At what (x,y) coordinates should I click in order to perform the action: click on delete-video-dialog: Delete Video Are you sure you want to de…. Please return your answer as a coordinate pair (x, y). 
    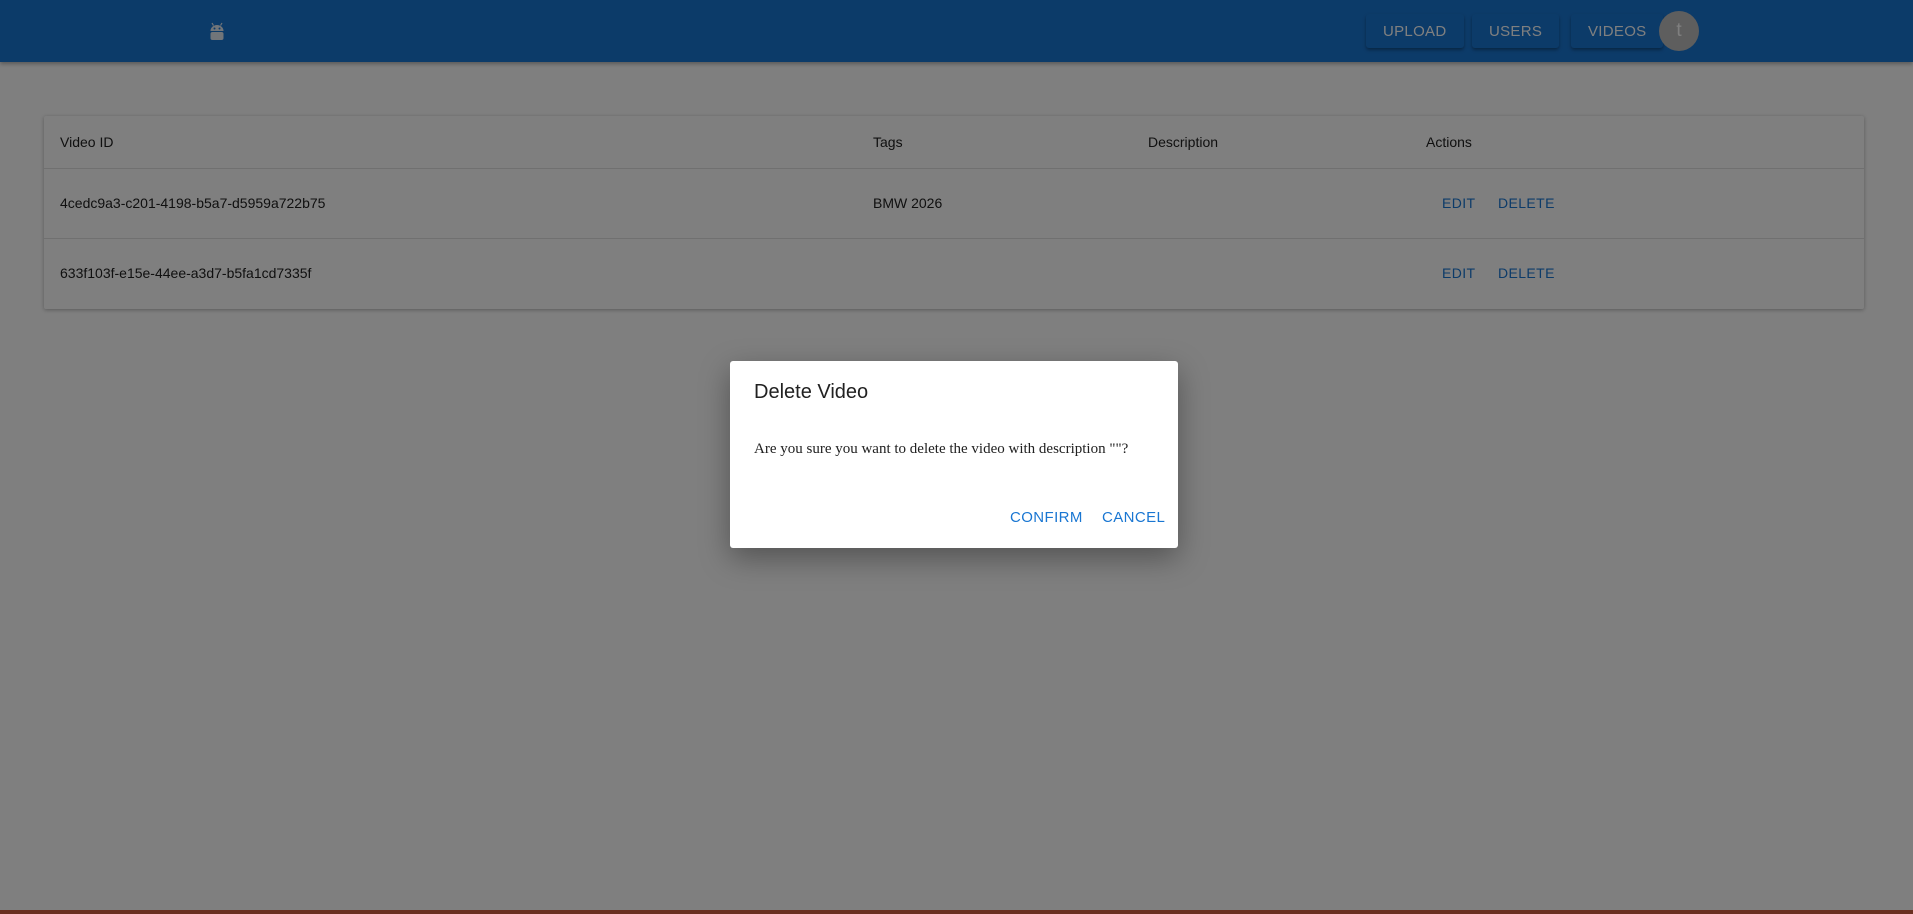
    Looking at the image, I should click on (954, 454).